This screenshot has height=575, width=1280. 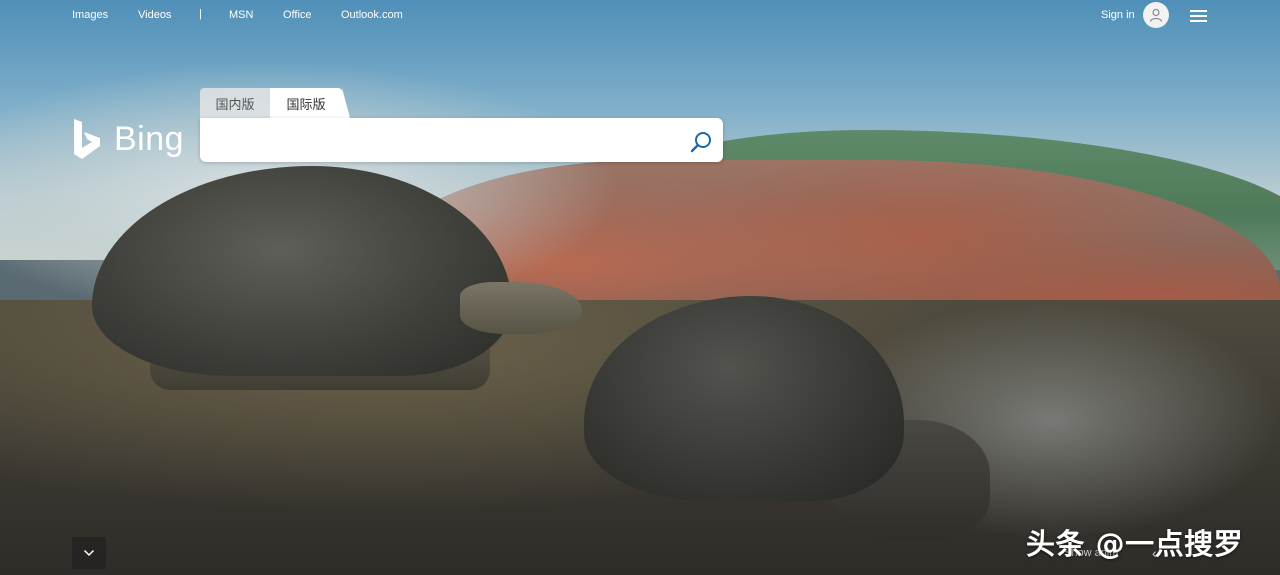 What do you see at coordinates (235, 103) in the screenshot?
I see `tab-domestic: 国内版` at bounding box center [235, 103].